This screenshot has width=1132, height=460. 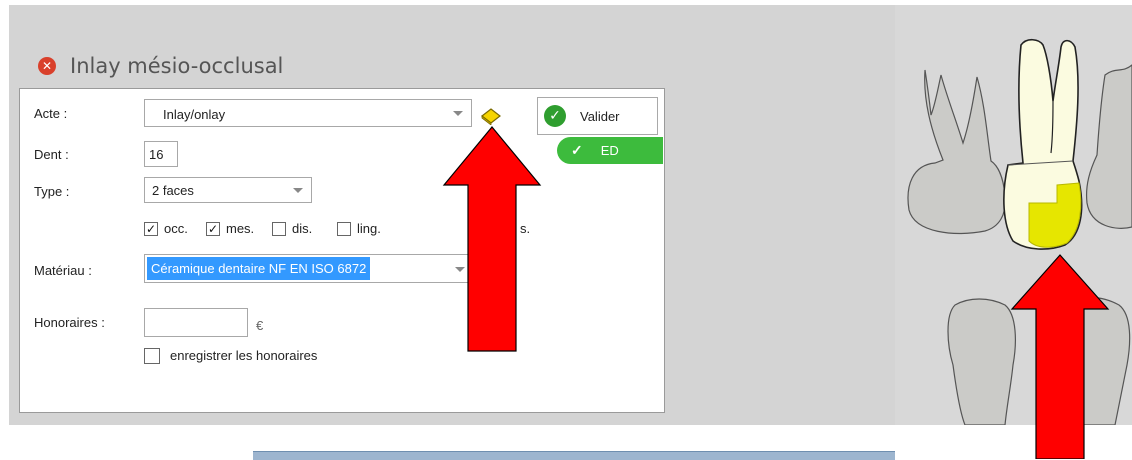 I want to click on honoraires-field, so click(x=196, y=322).